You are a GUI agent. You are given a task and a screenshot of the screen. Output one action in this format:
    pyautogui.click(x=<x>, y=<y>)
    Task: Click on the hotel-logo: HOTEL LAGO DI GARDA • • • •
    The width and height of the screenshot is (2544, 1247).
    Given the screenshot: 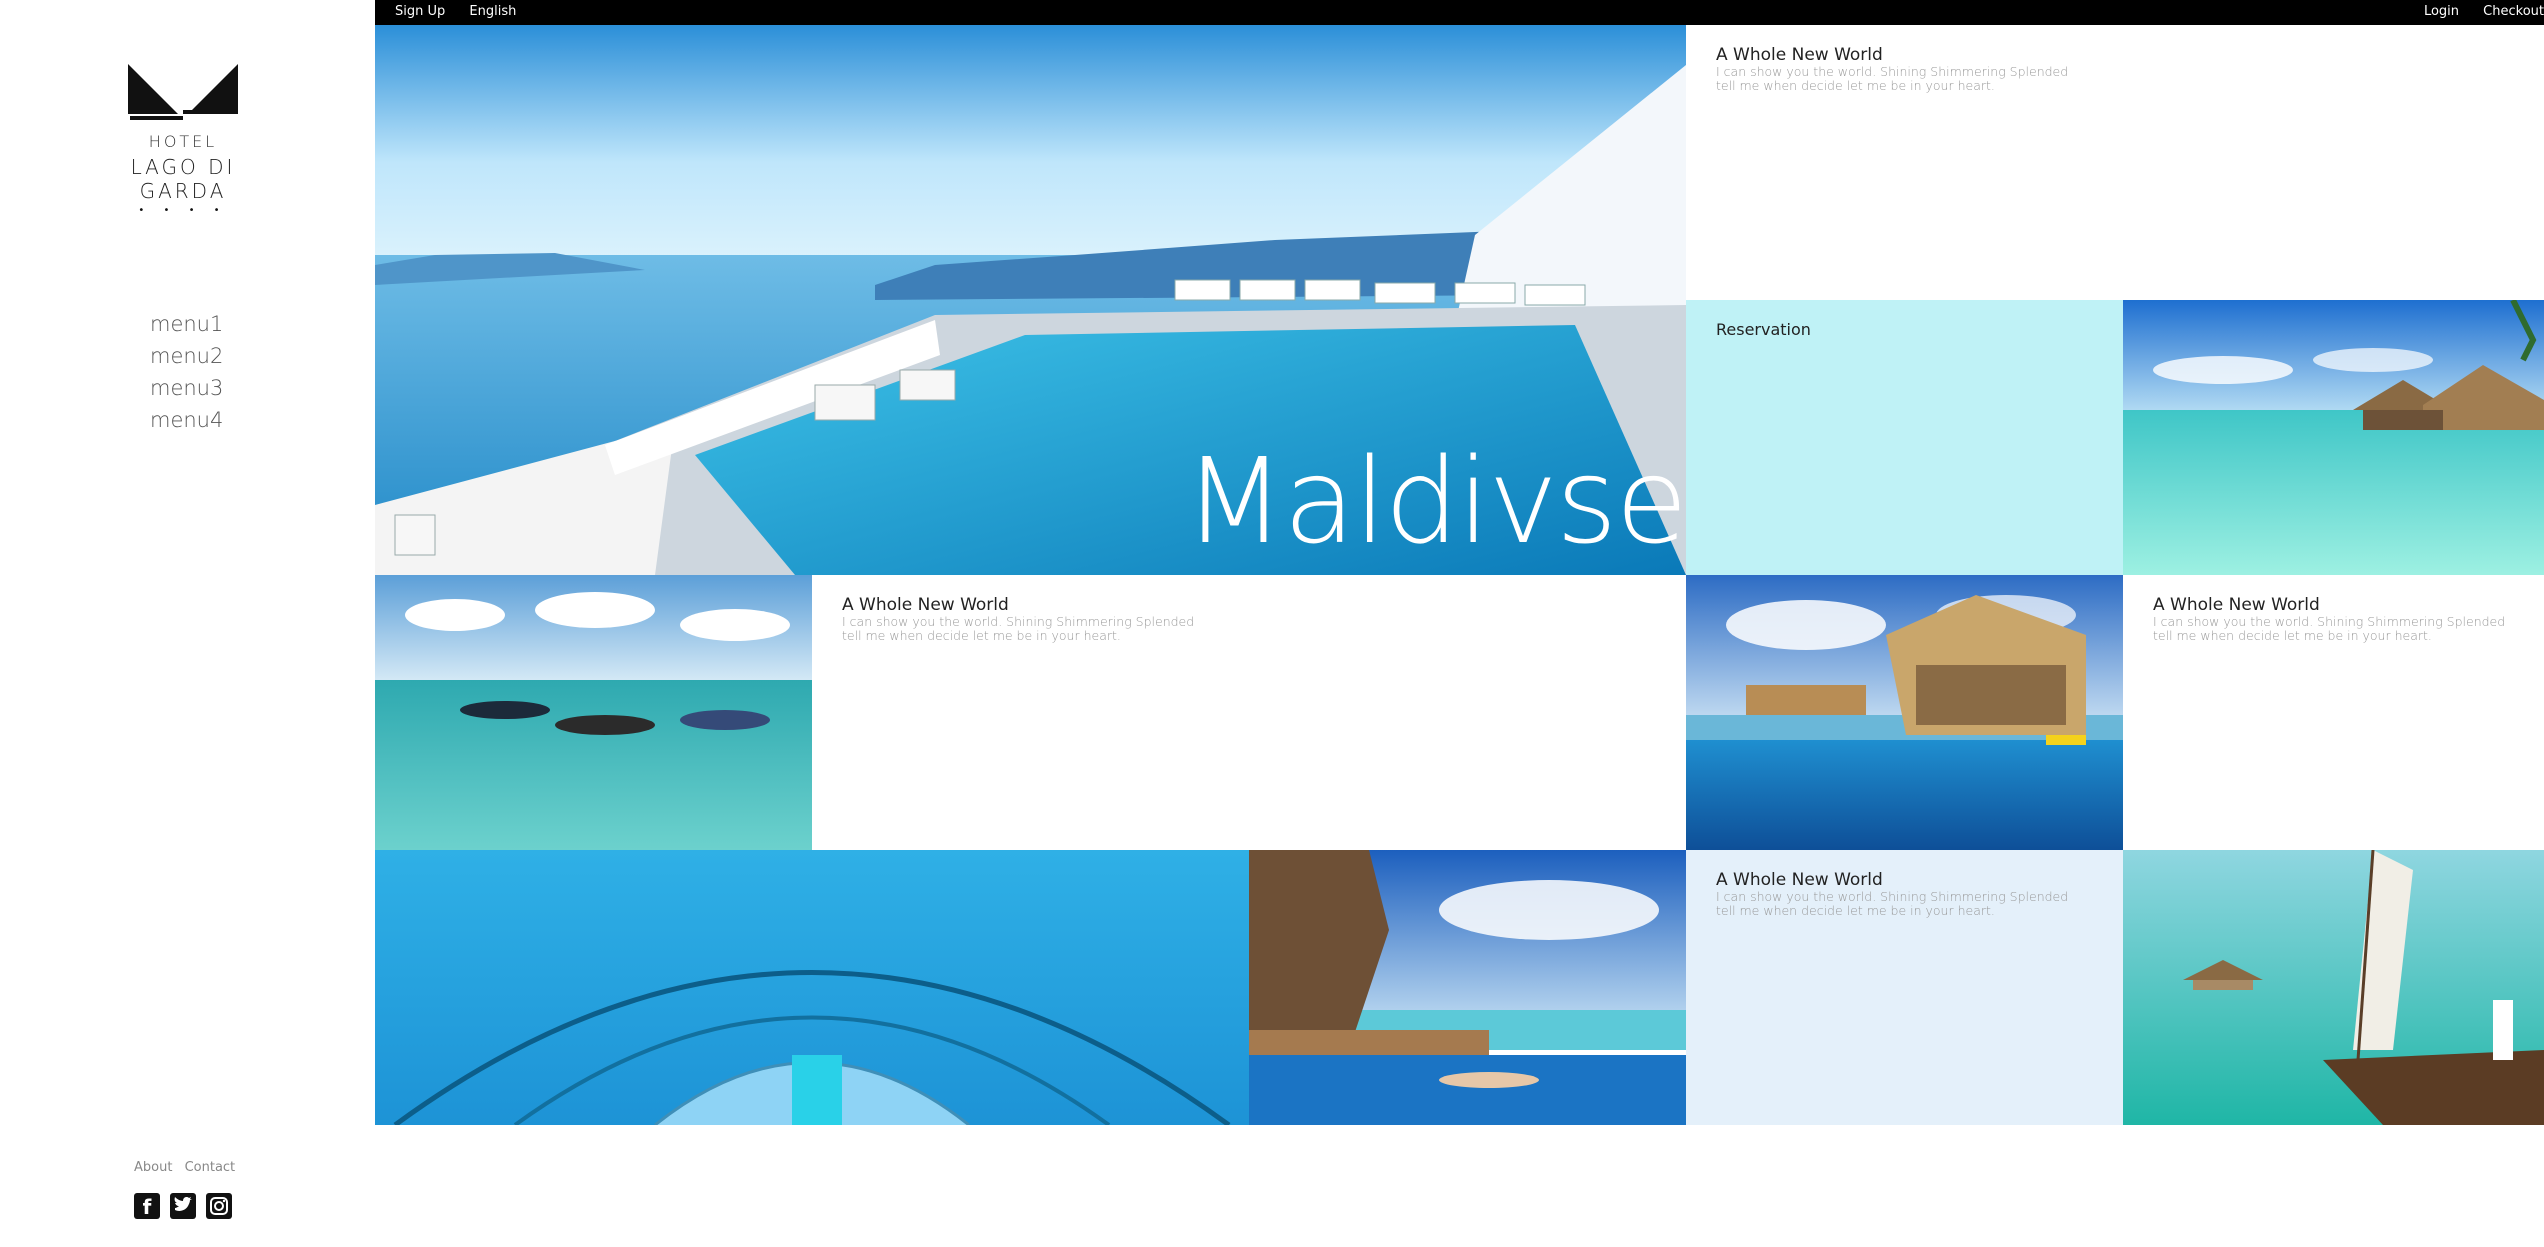 What is the action you would take?
    pyautogui.click(x=183, y=140)
    